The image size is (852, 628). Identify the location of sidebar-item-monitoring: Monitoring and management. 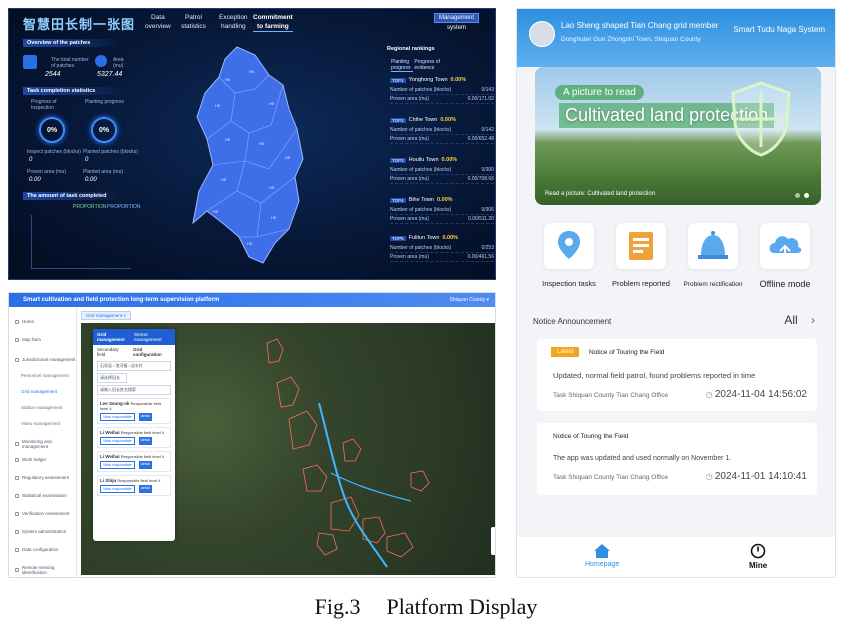
(45, 444).